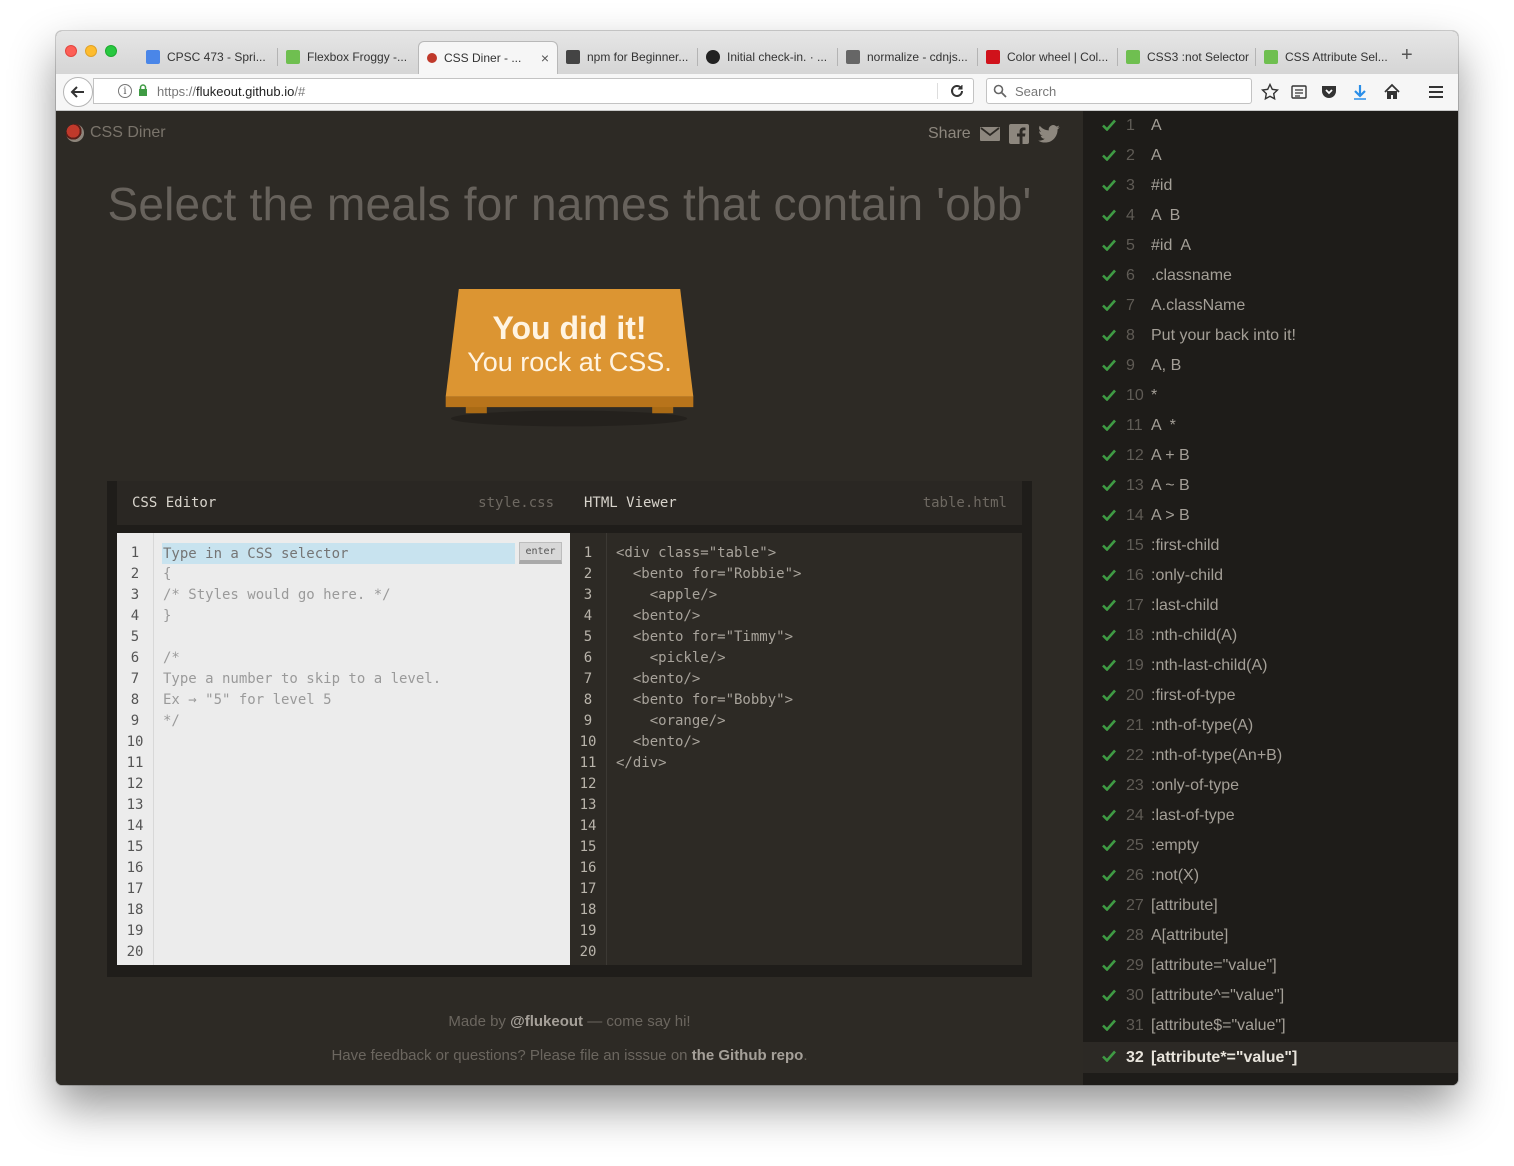  Describe the element at coordinates (1270, 576) in the screenshot. I see `level-item: 16:only-child` at that location.